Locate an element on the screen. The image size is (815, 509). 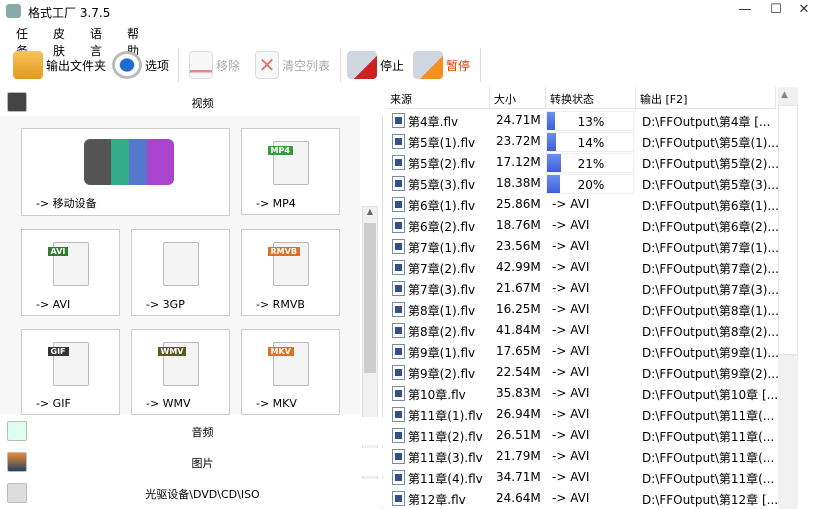
scroll-thumb is located at coordinates (370, 298).